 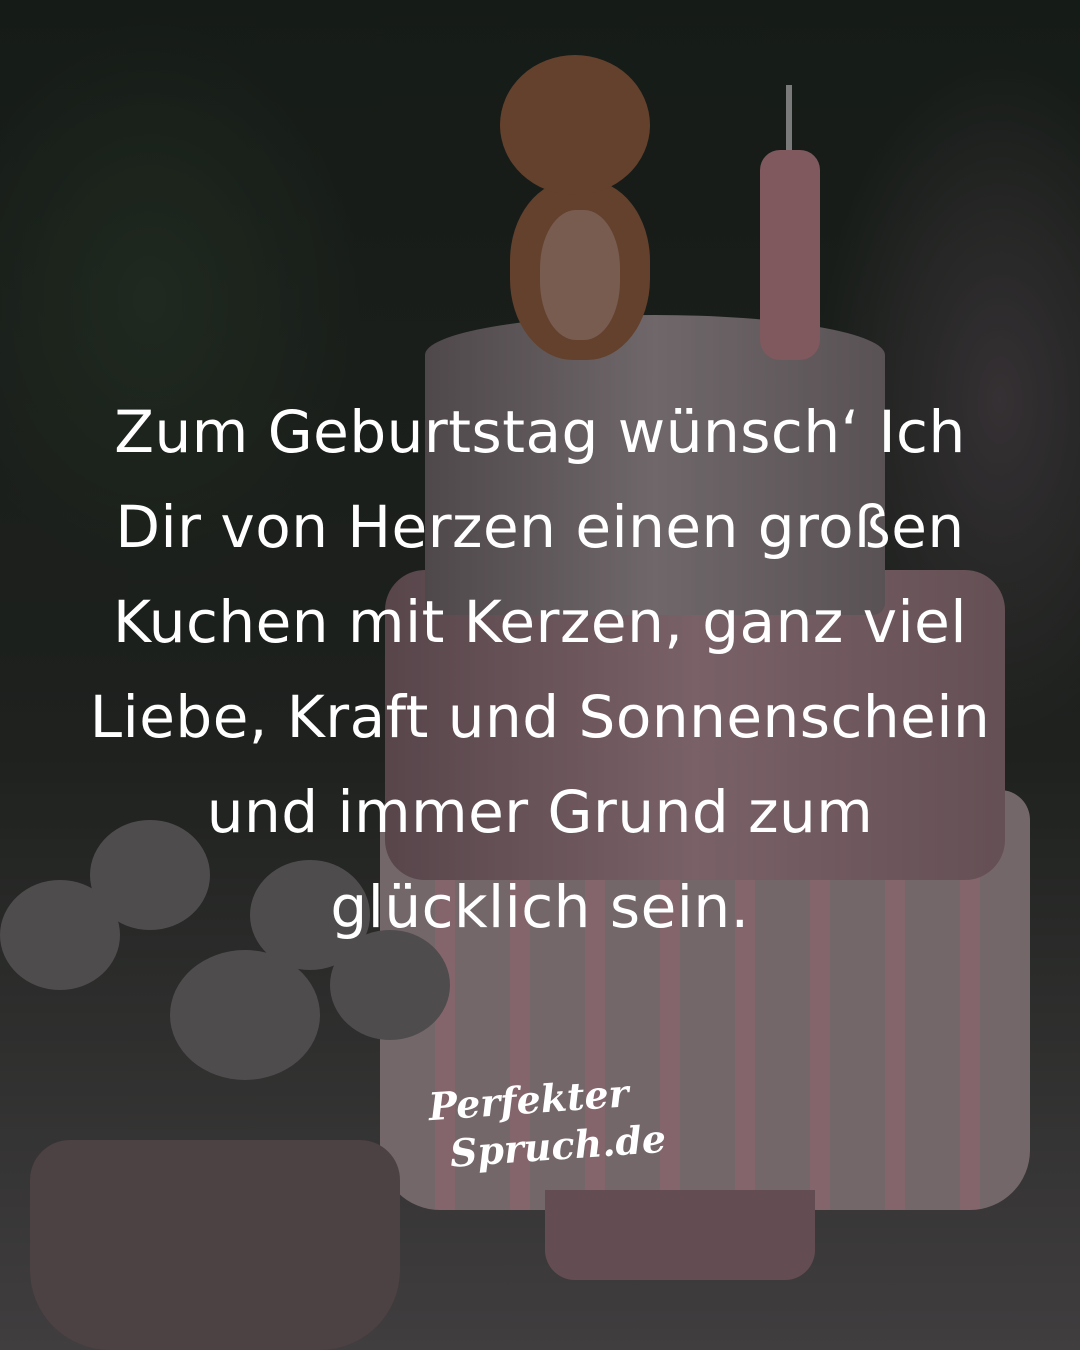 What do you see at coordinates (540, 812) in the screenshot?
I see `quote-line: und immer Grund zum` at bounding box center [540, 812].